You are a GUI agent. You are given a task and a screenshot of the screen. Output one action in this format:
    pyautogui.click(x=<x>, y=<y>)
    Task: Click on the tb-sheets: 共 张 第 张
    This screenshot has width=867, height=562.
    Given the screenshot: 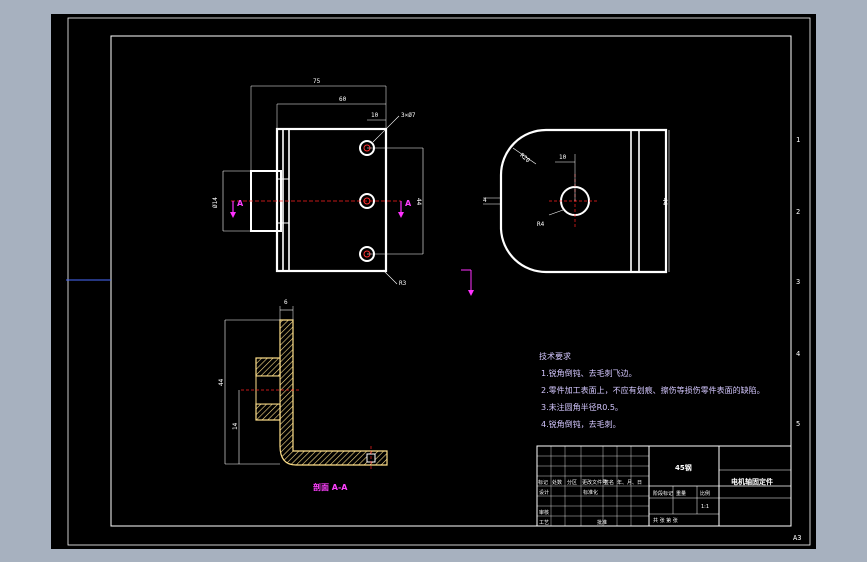 What is the action you would take?
    pyautogui.click(x=665, y=520)
    